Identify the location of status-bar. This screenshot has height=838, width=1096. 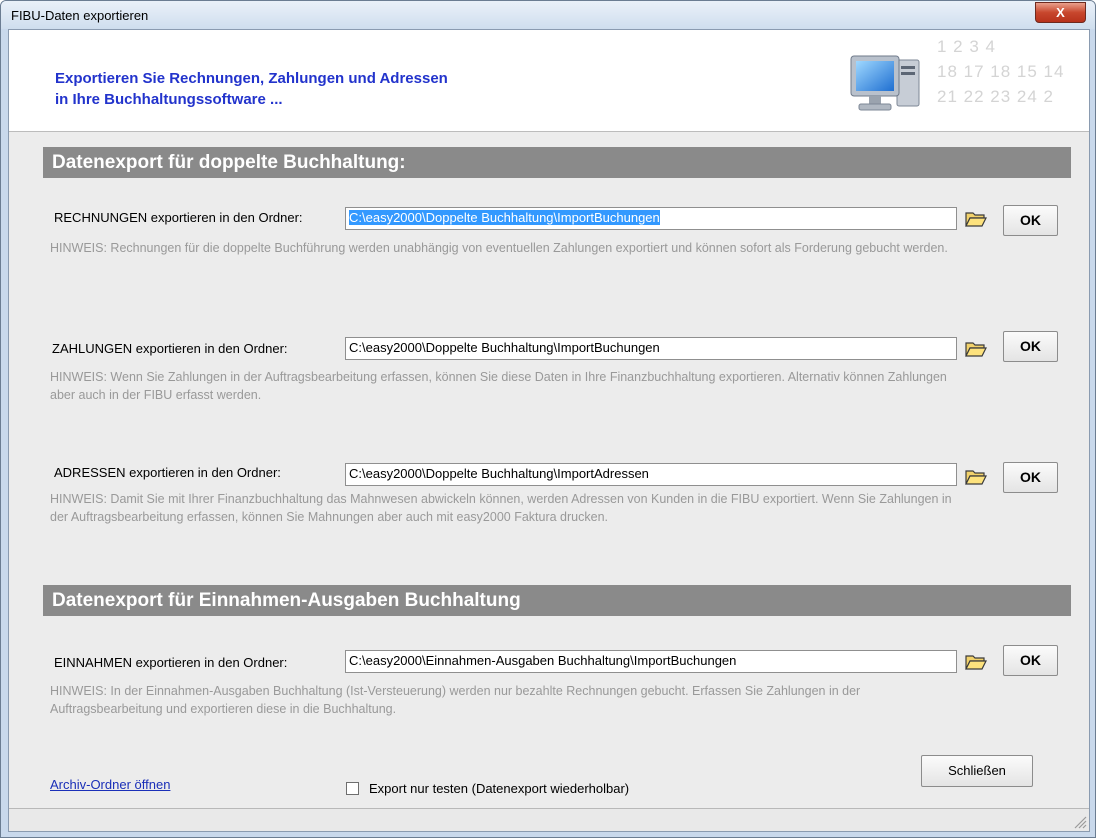
(549, 819).